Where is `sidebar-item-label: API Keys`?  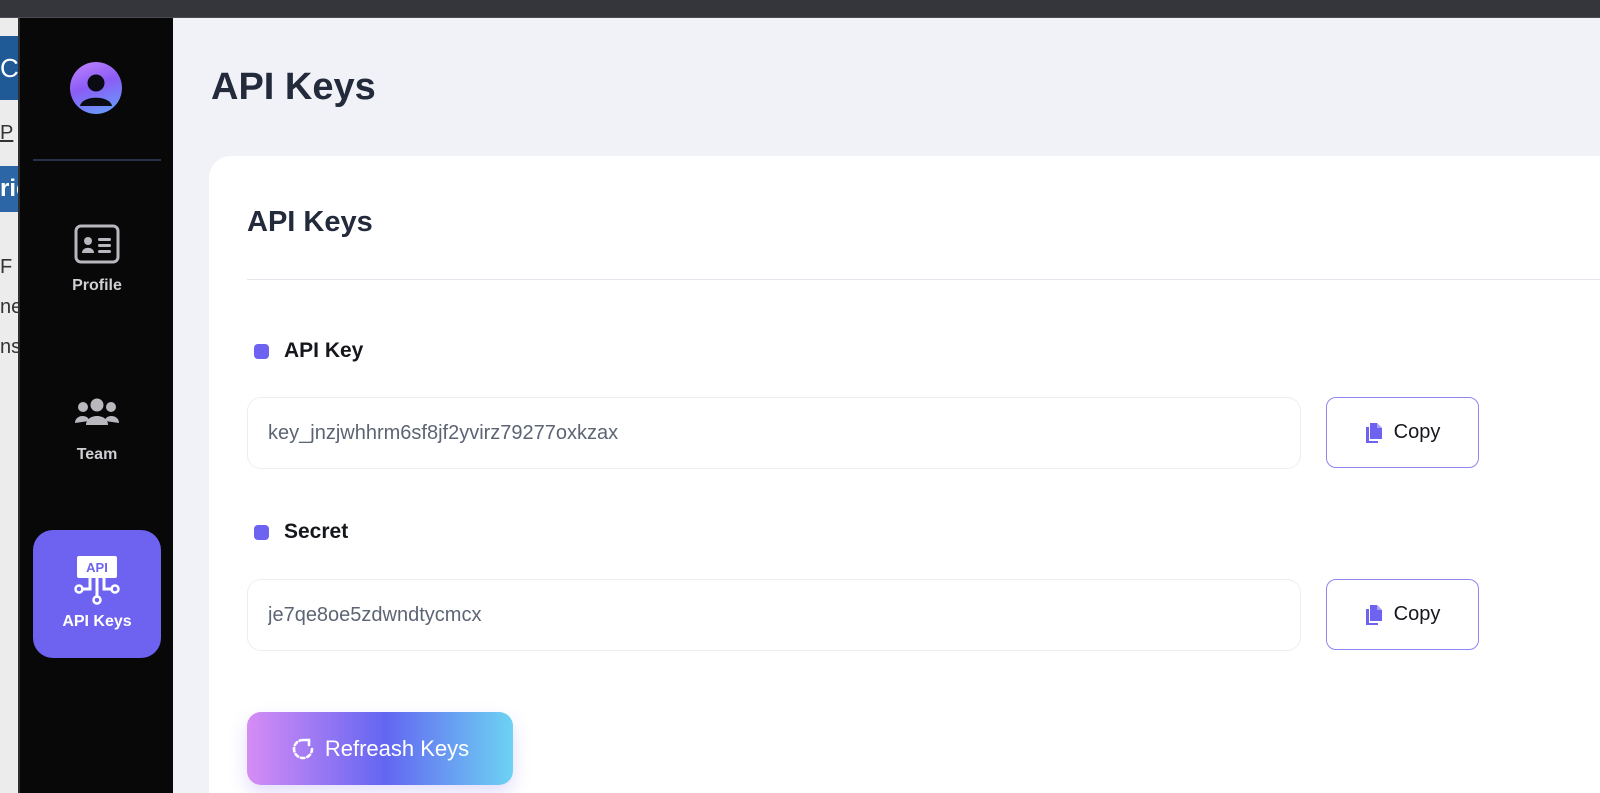 sidebar-item-label: API Keys is located at coordinates (97, 621).